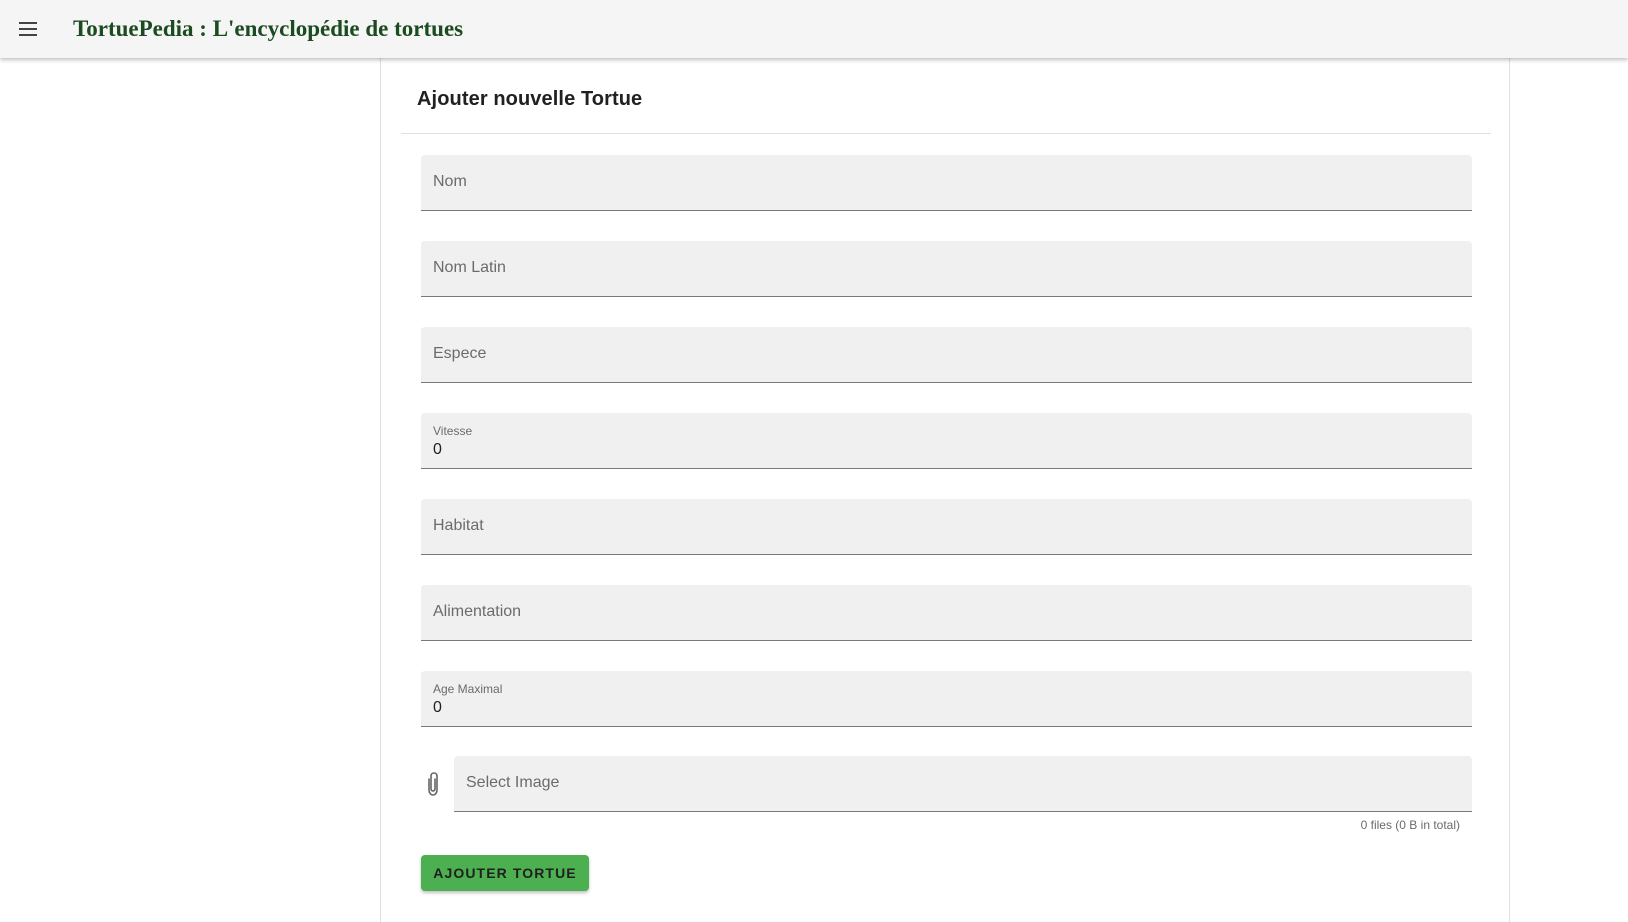 This screenshot has height=922, width=1628. Describe the element at coordinates (946, 699) in the screenshot. I see `age-maximal-field: Age Maximal 0` at that location.